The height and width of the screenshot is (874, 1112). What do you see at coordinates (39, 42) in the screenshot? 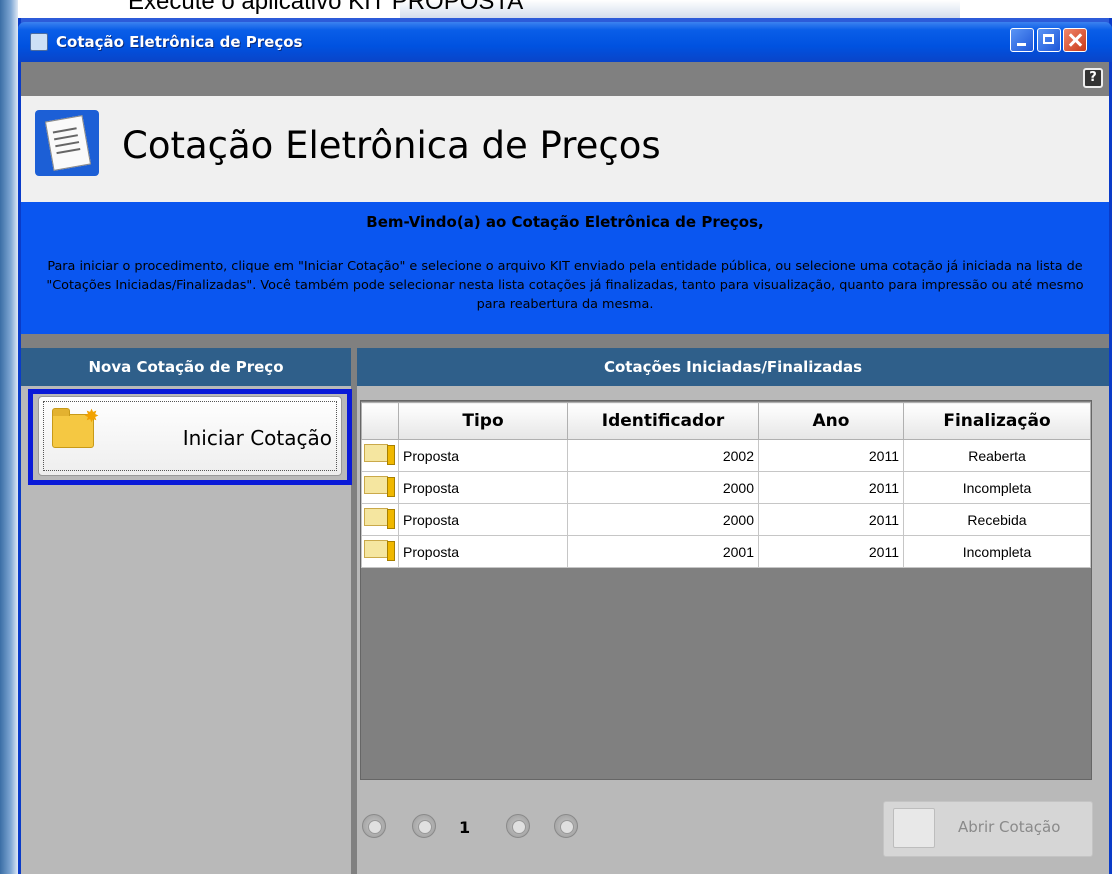
I see `window-icon` at bounding box center [39, 42].